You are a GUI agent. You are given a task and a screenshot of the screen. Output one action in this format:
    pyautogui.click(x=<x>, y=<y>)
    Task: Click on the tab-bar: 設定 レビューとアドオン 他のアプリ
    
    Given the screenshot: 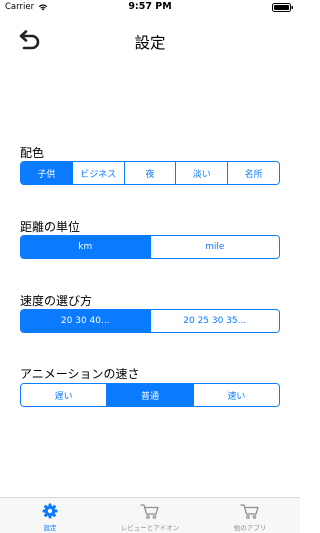 What is the action you would take?
    pyautogui.click(x=150, y=515)
    